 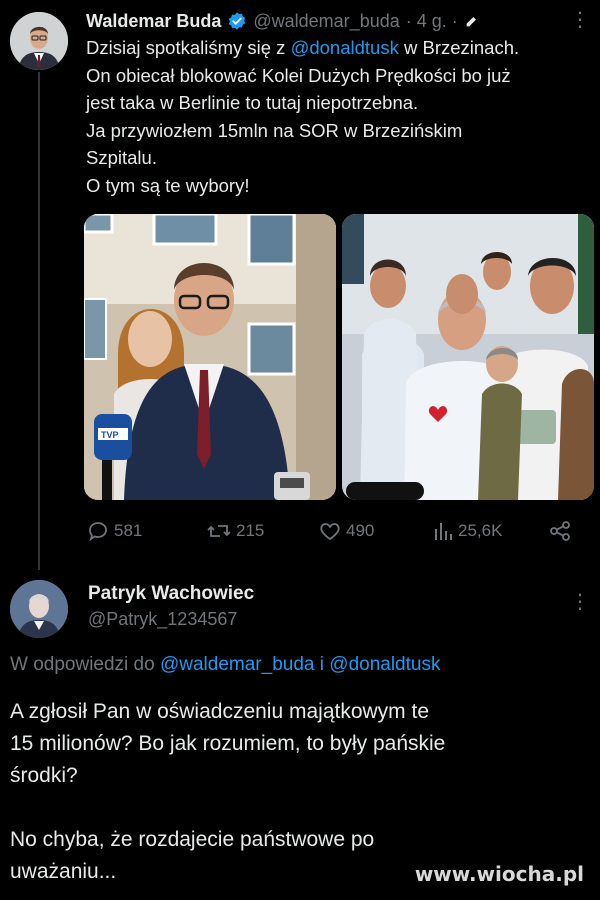 What do you see at coordinates (44, 775) in the screenshot?
I see `reply-line: środki?` at bounding box center [44, 775].